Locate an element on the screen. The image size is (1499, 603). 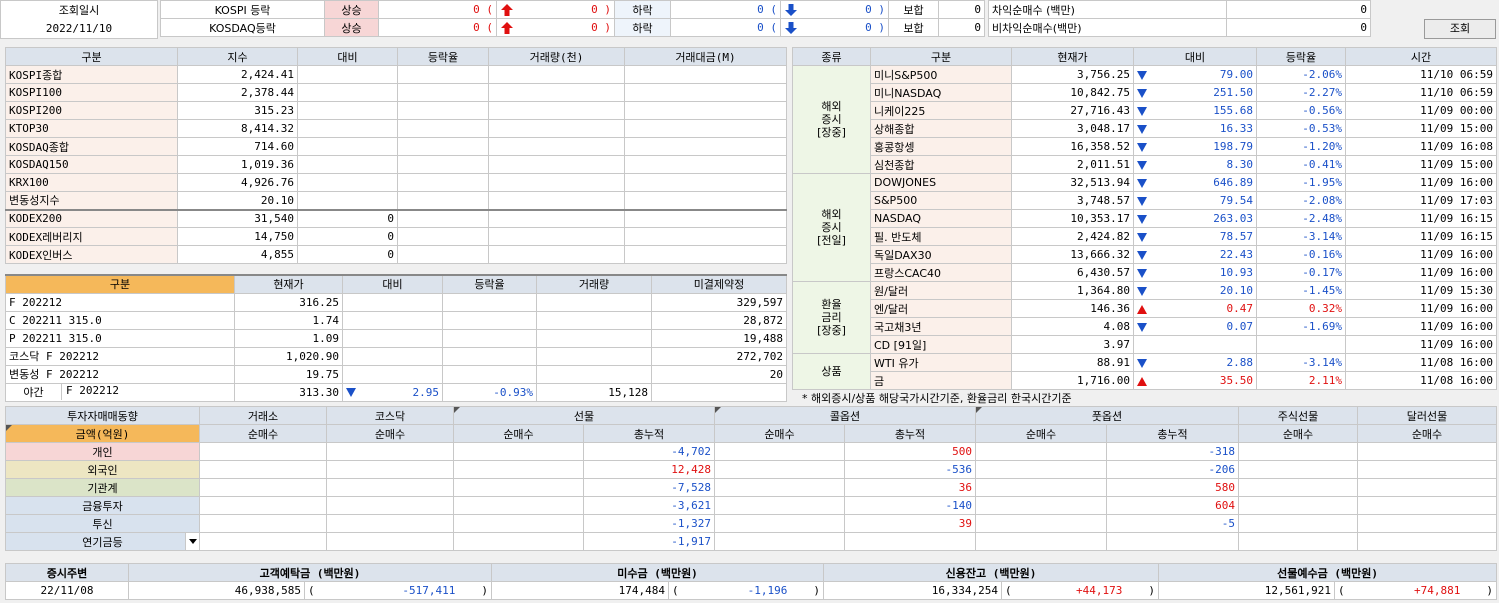
current-price: 3.97 is located at coordinates (1072, 344).